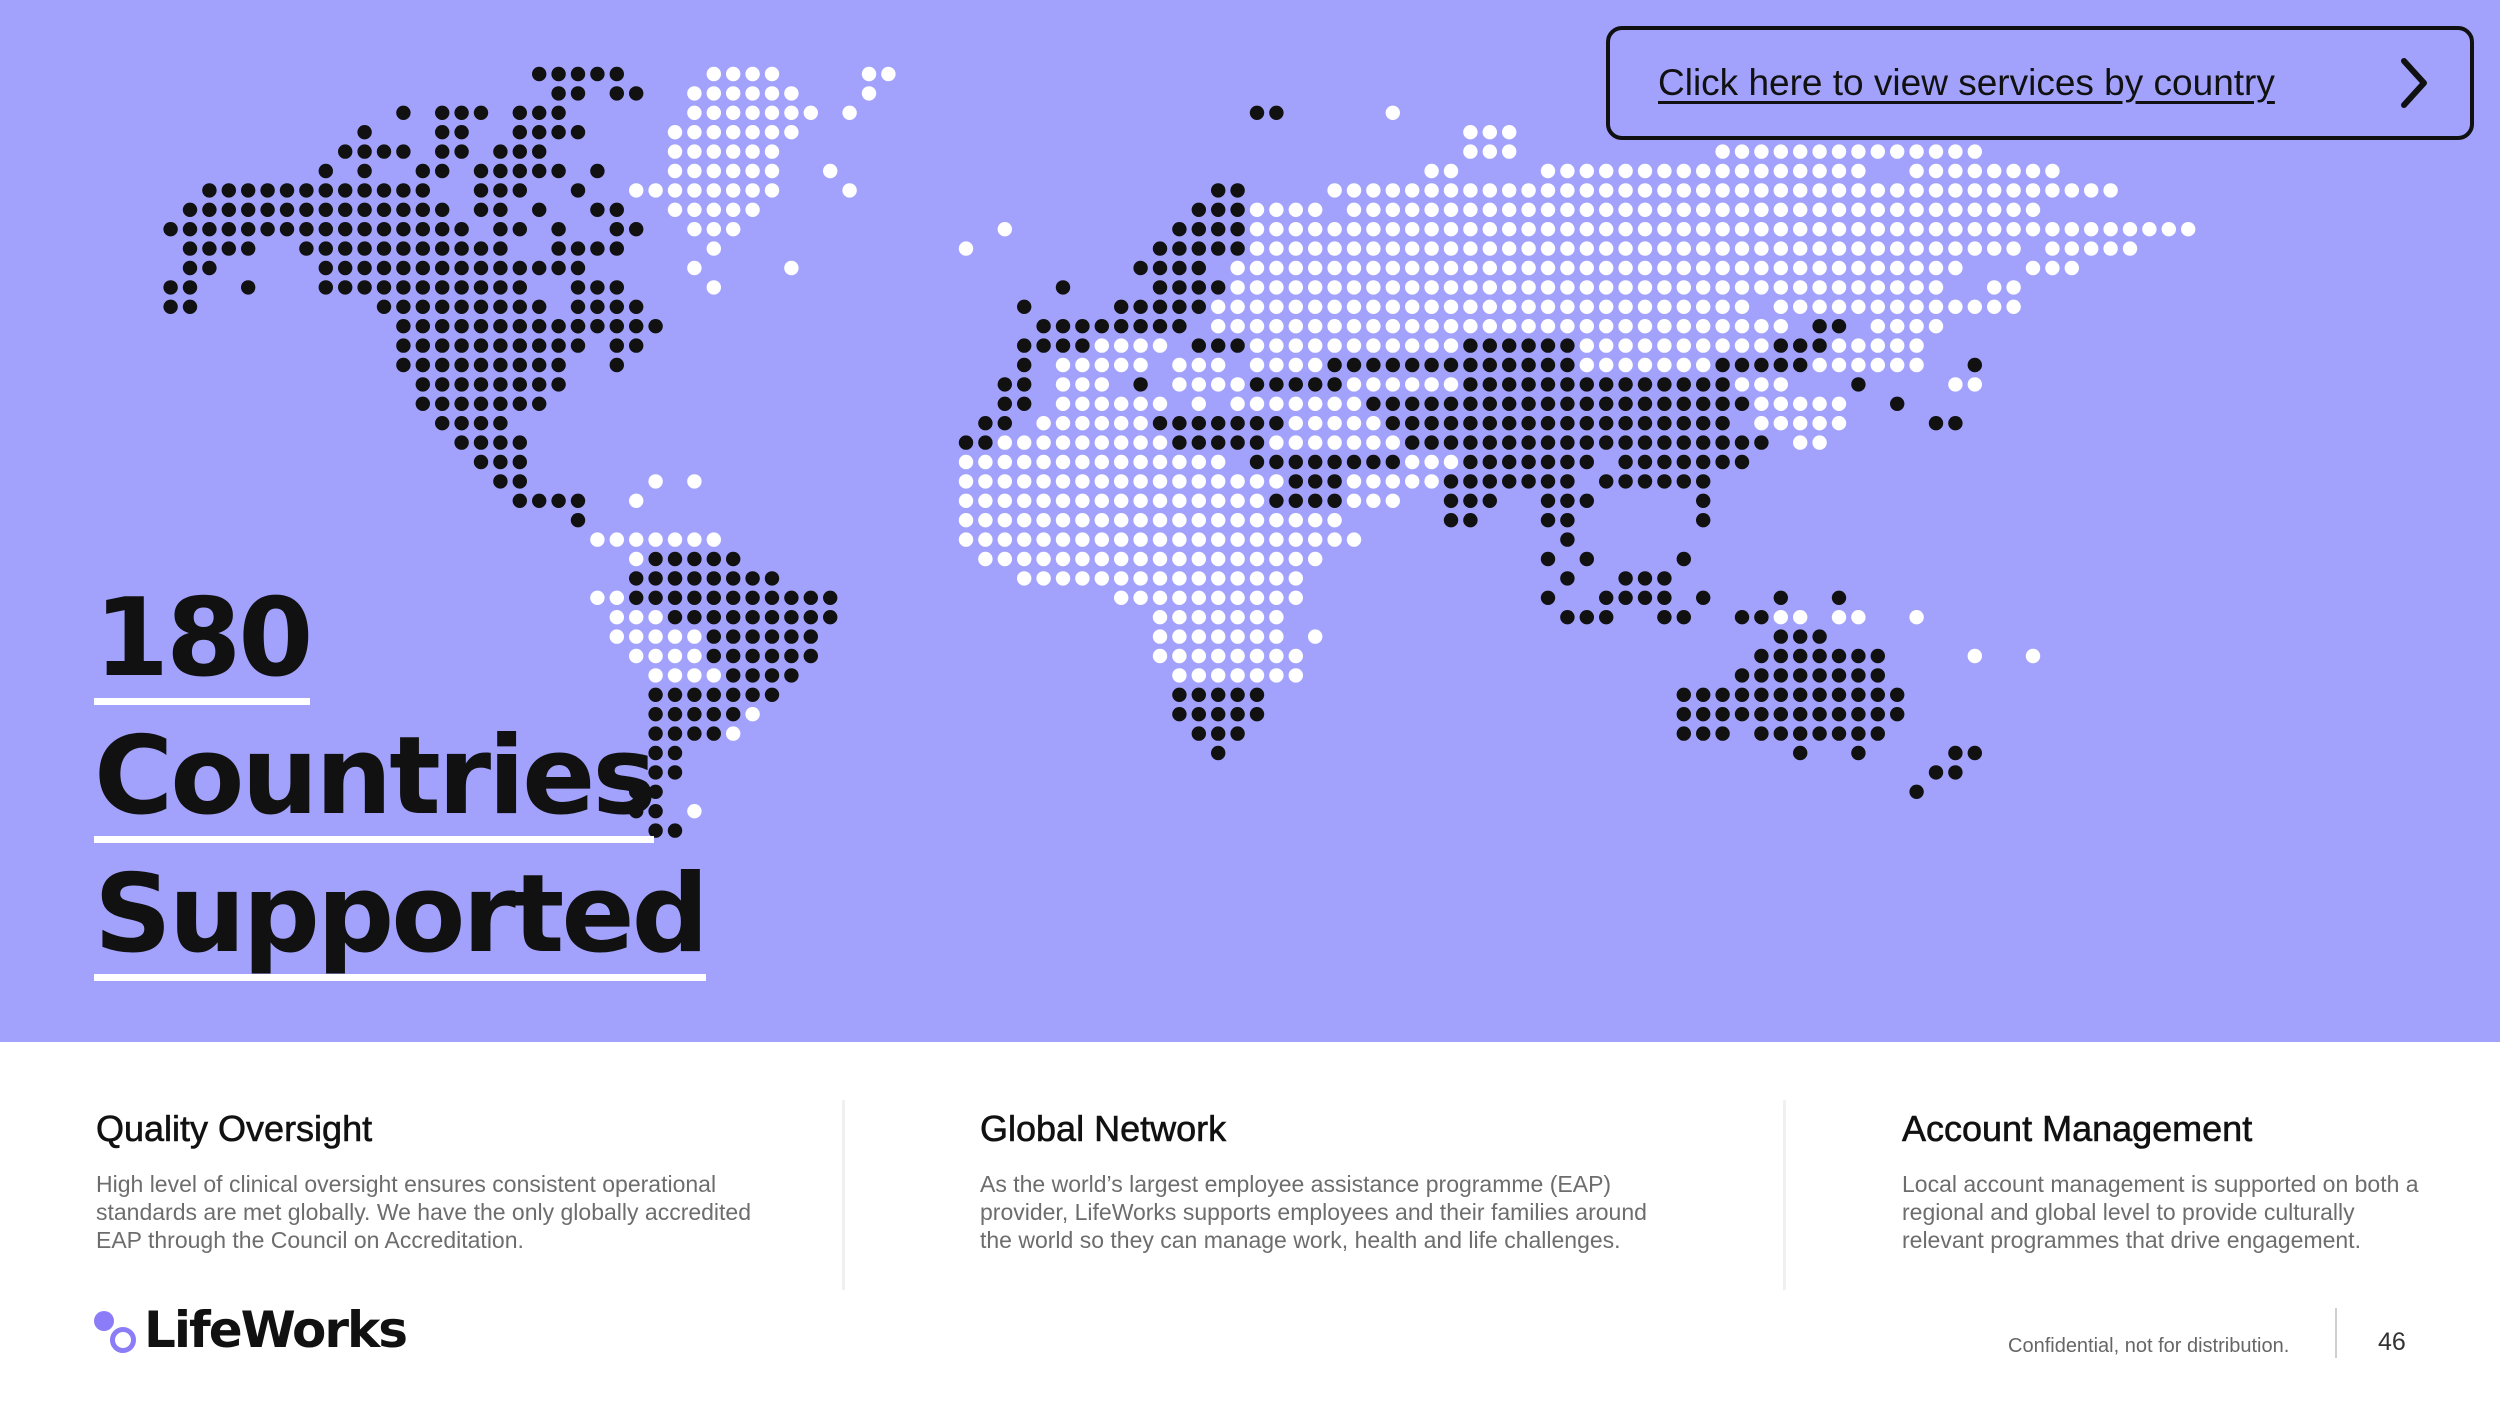  I want to click on lifeworks-logo-text: LifeWorks, so click(276, 1330).